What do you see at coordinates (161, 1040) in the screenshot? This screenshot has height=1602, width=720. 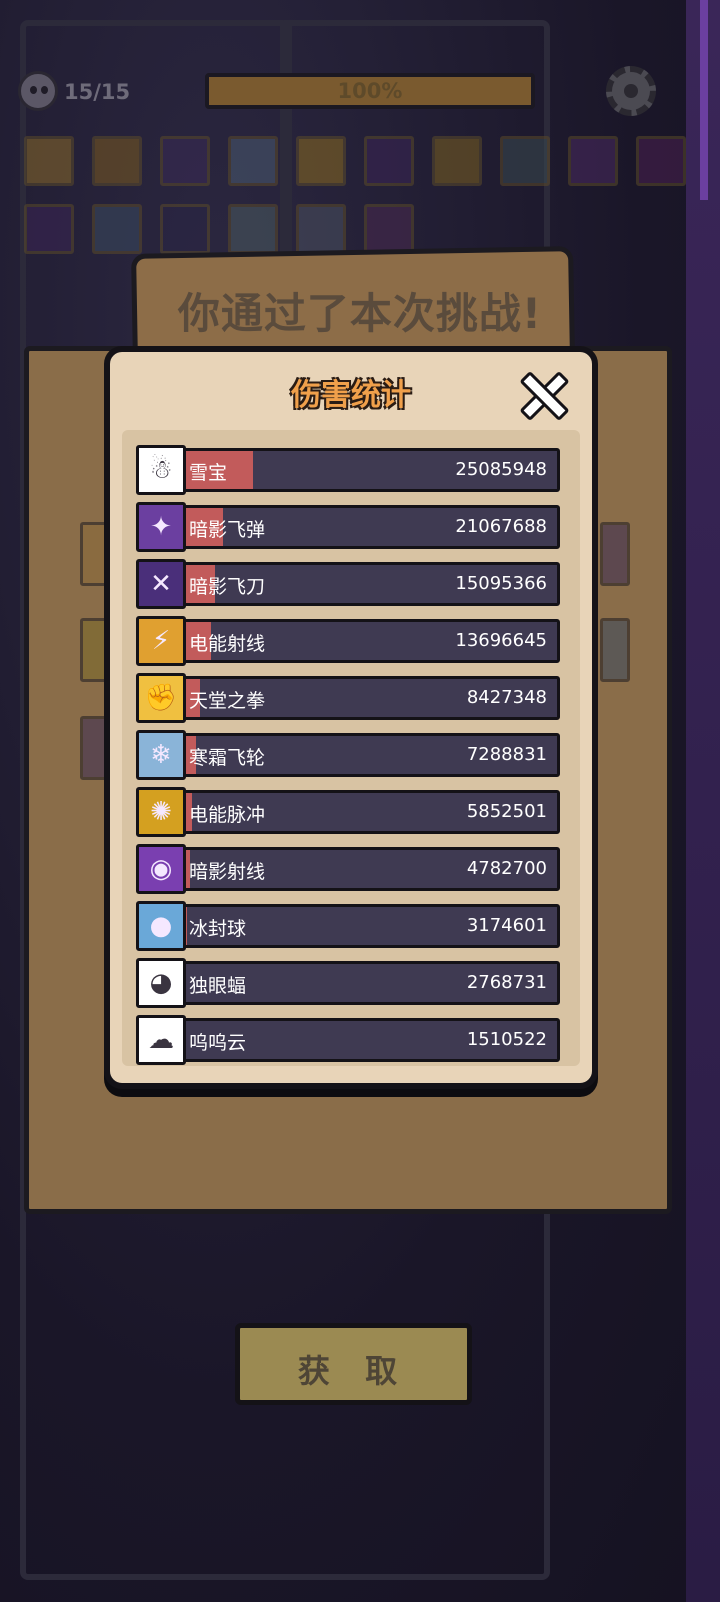 I see `storm-cloud-icon: ☁` at bounding box center [161, 1040].